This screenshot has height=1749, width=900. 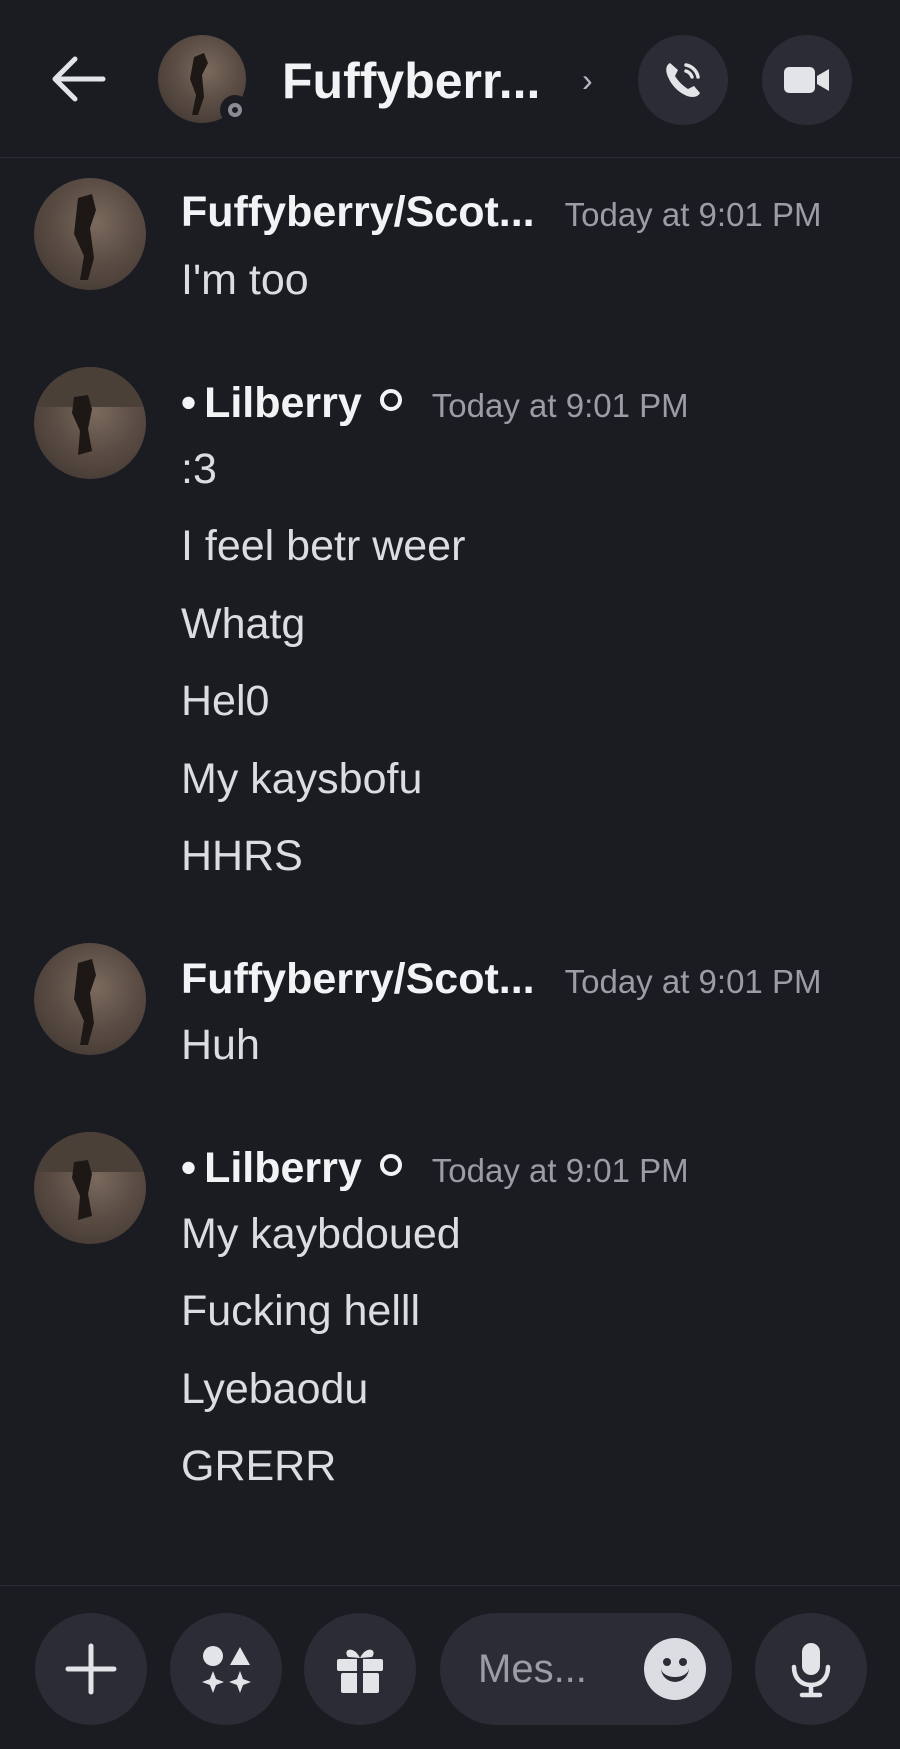 What do you see at coordinates (259, 1466) in the screenshot?
I see `message-text: GRERR` at bounding box center [259, 1466].